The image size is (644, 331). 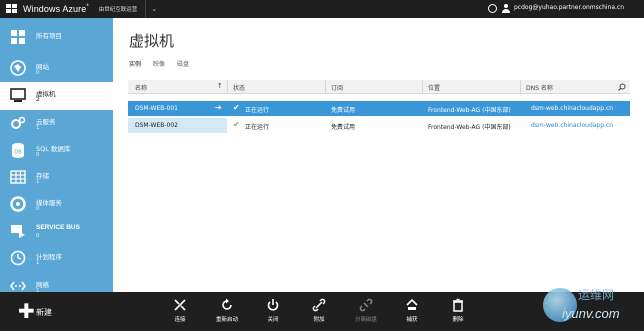 I want to click on user-icon, so click(x=506, y=8).